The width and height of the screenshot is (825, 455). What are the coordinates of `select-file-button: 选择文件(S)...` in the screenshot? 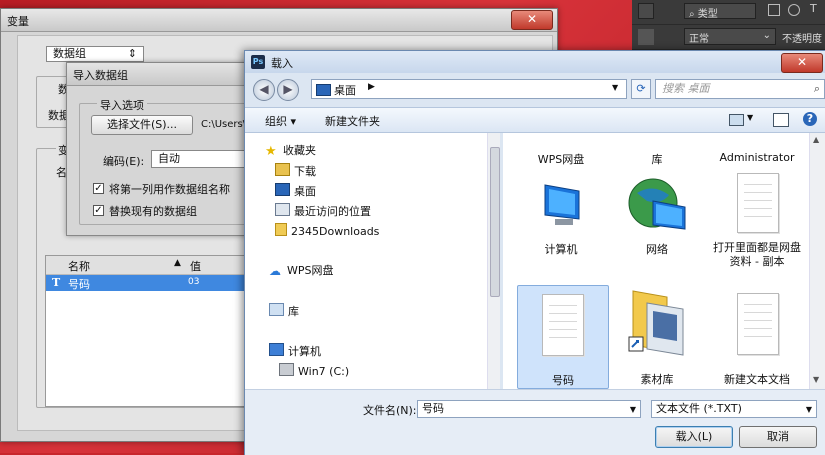 It's located at (142, 125).